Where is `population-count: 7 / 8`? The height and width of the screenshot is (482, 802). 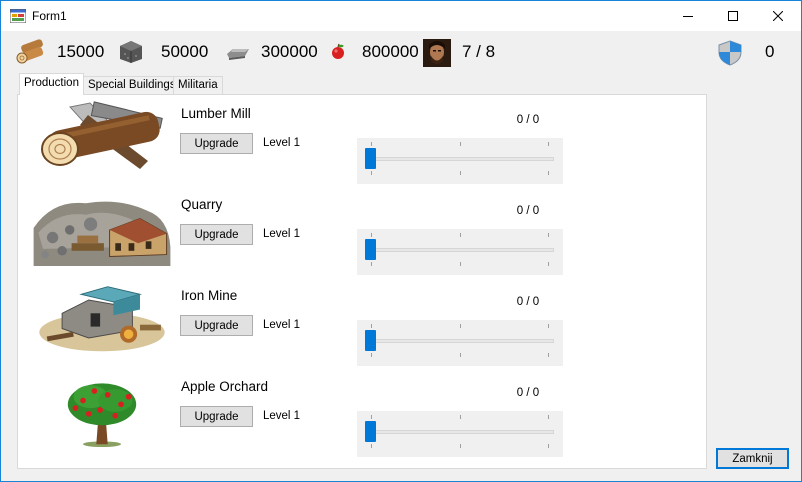
population-count: 7 / 8 is located at coordinates (479, 51).